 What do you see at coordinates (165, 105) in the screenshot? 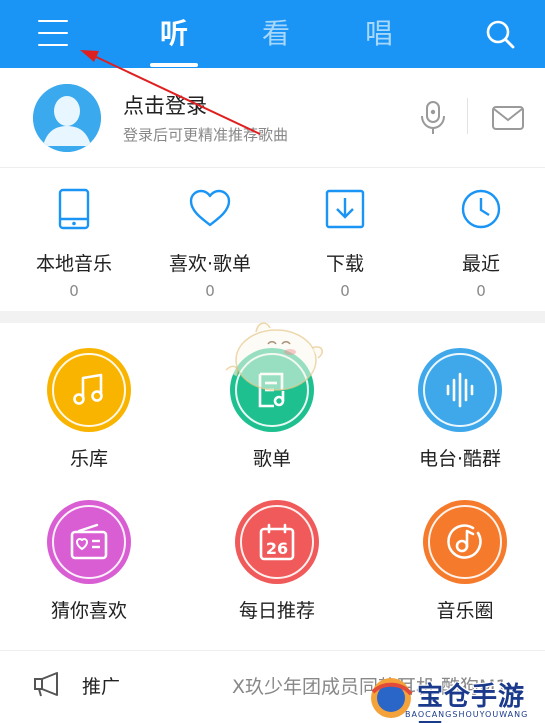
I see `login-title: 点击登录` at bounding box center [165, 105].